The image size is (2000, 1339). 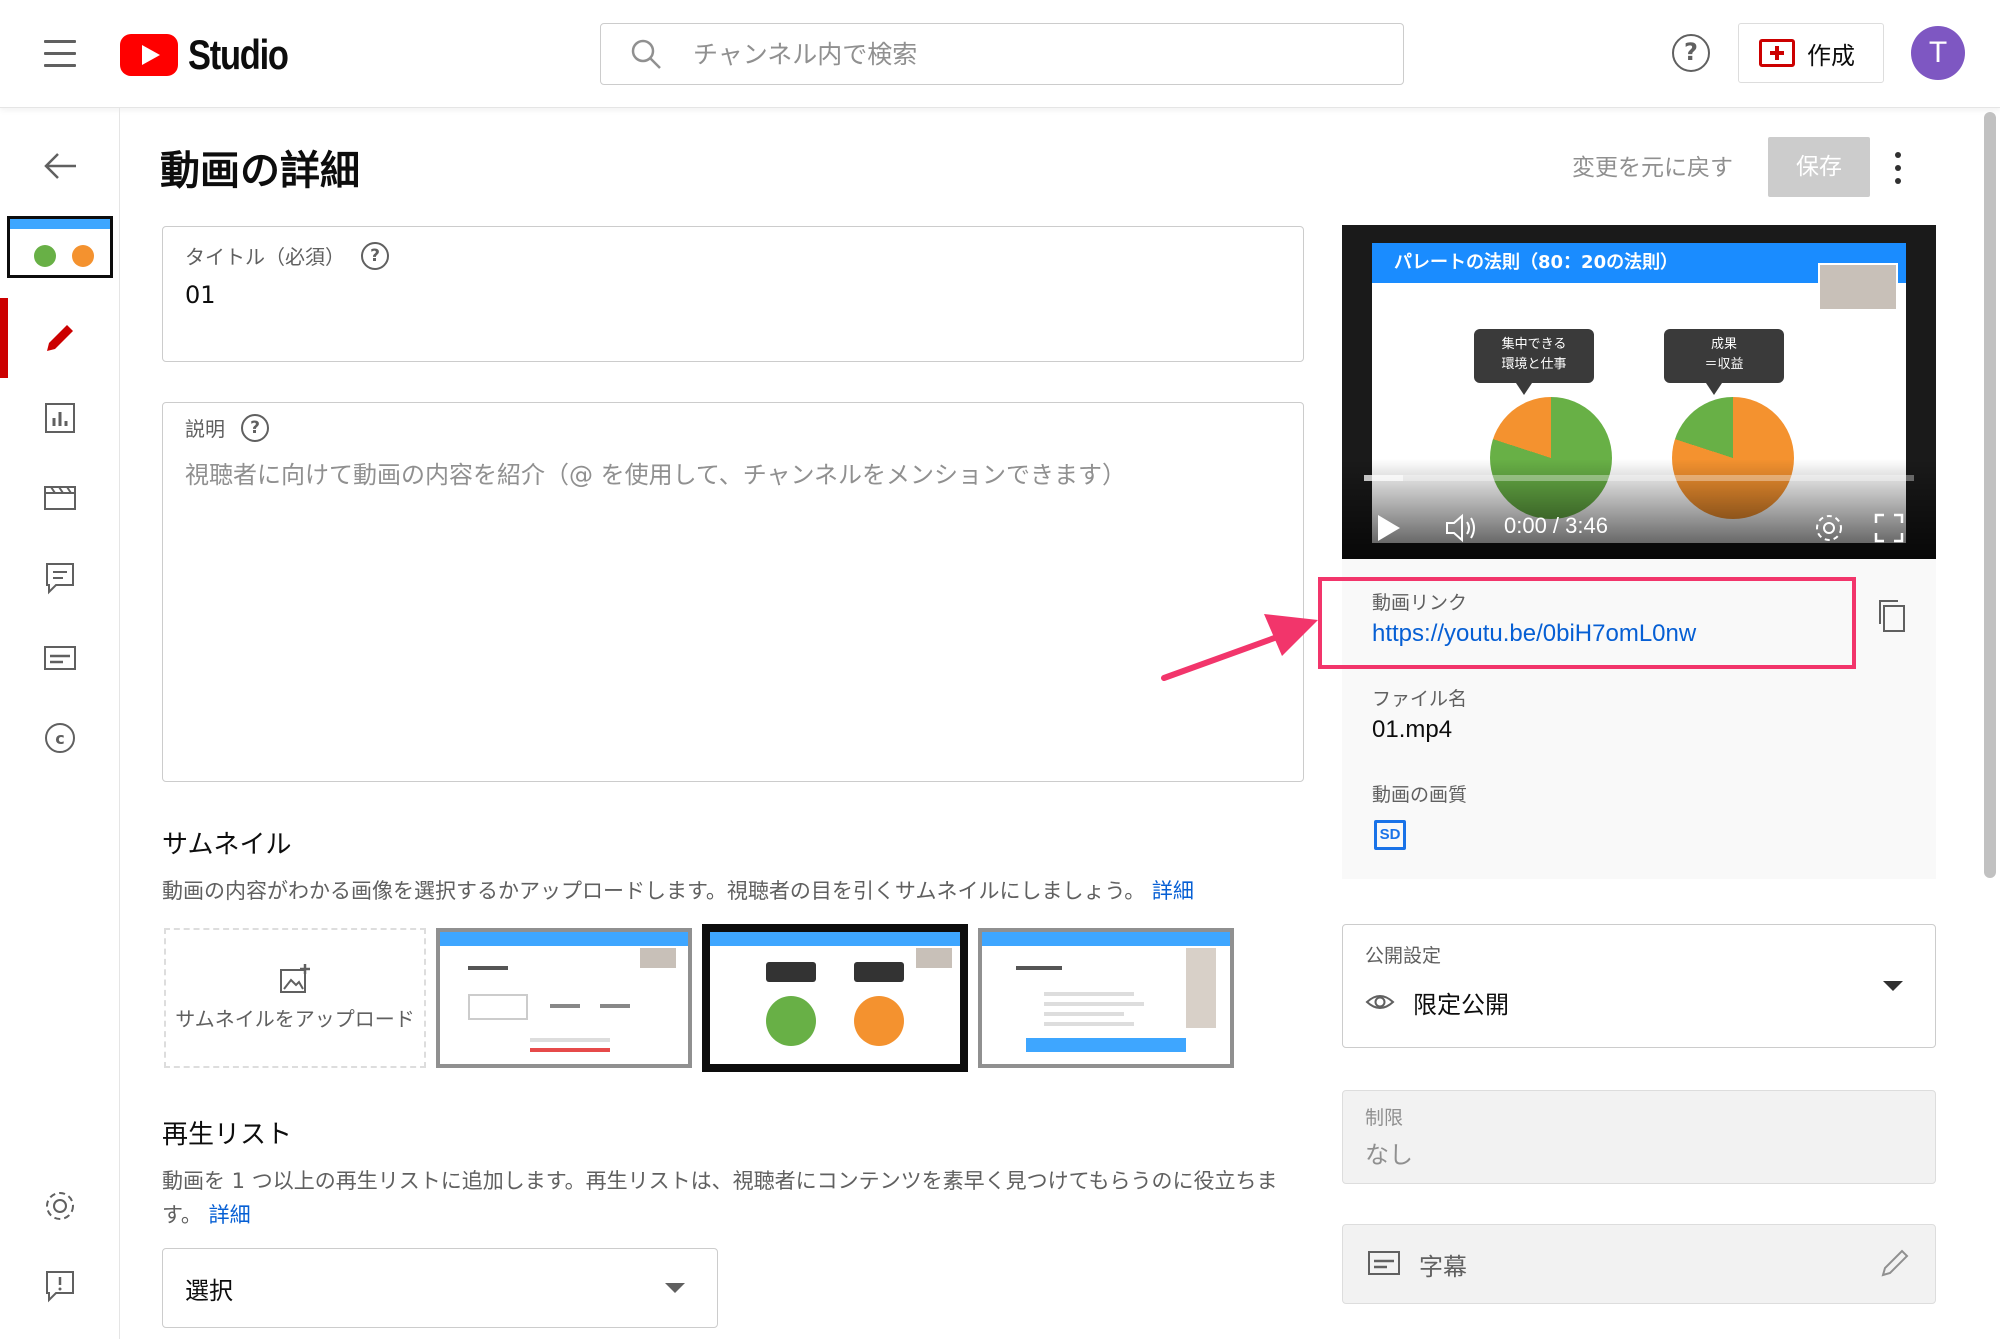 I want to click on edit-icon, so click(x=60, y=338).